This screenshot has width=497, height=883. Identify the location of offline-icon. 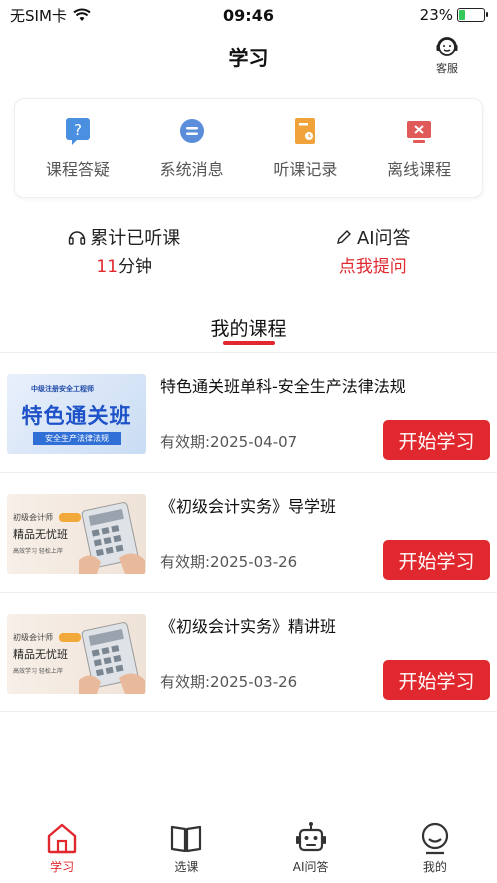
(419, 132).